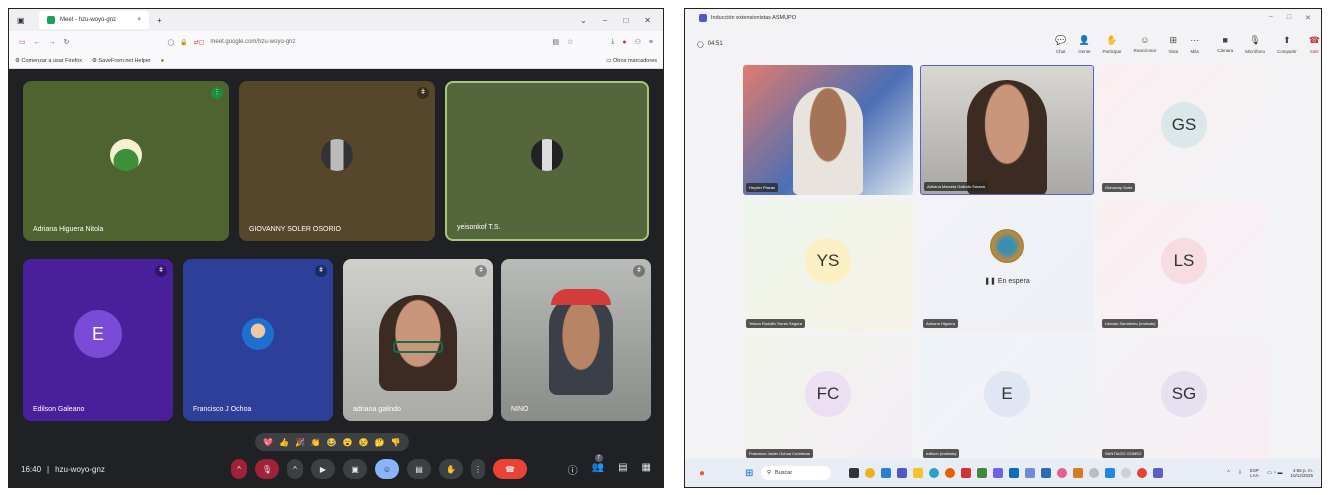 The height and width of the screenshot is (495, 1330). I want to click on forward-icon: →, so click(52, 42).